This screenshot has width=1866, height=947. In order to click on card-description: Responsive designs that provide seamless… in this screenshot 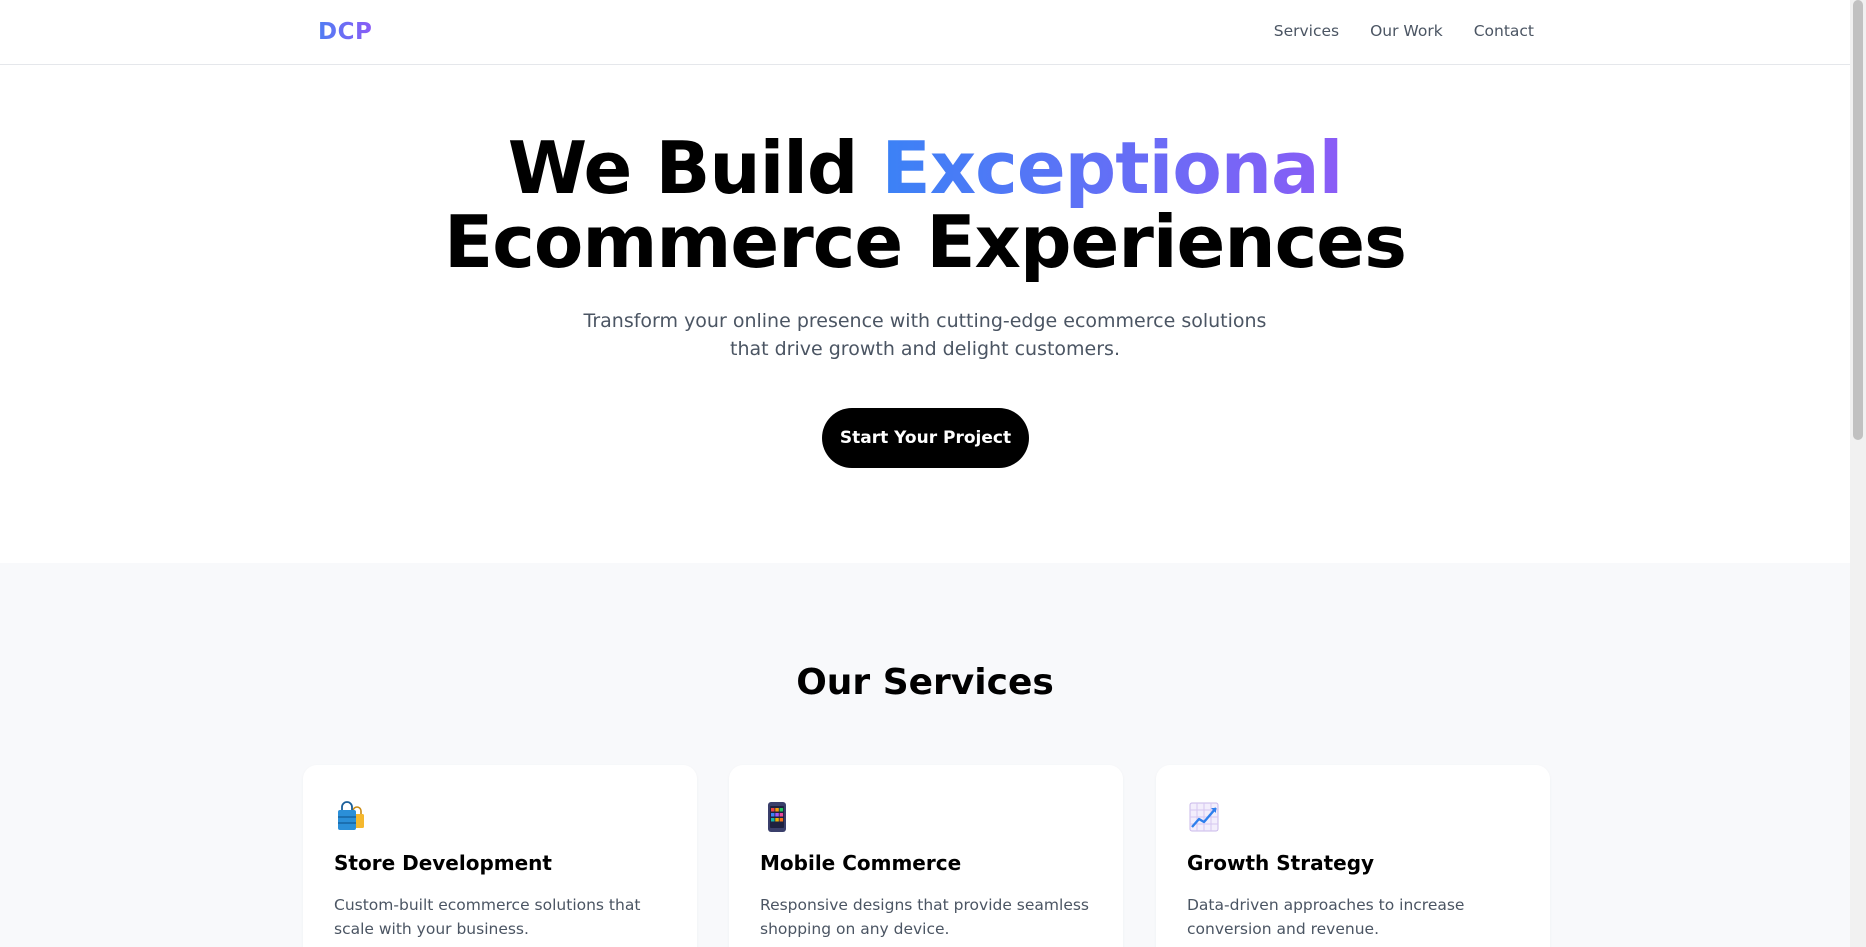, I will do `click(925, 917)`.